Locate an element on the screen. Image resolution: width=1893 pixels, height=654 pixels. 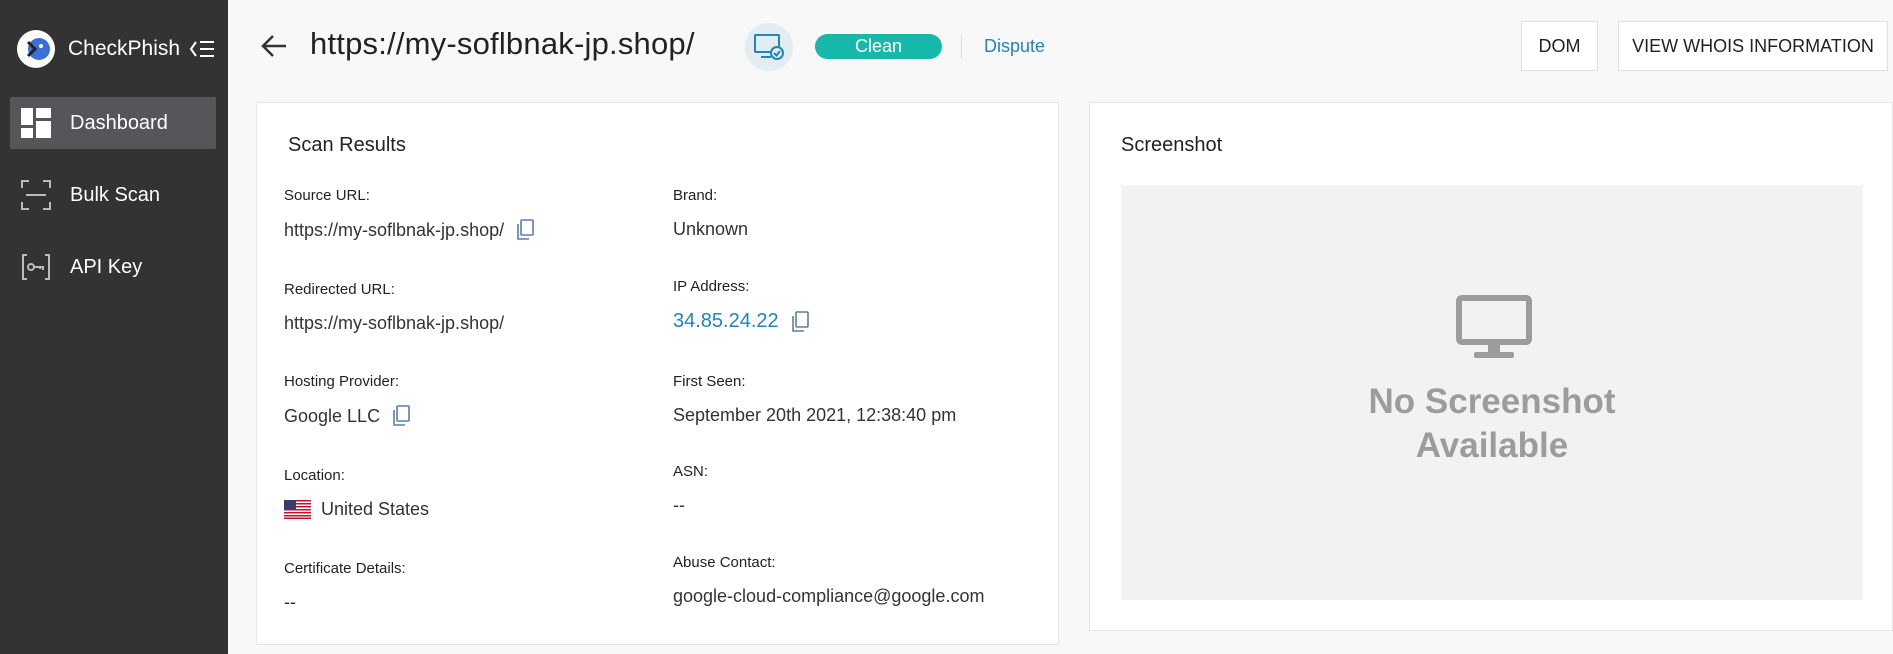
field-label: Certificate Details: is located at coordinates (345, 568).